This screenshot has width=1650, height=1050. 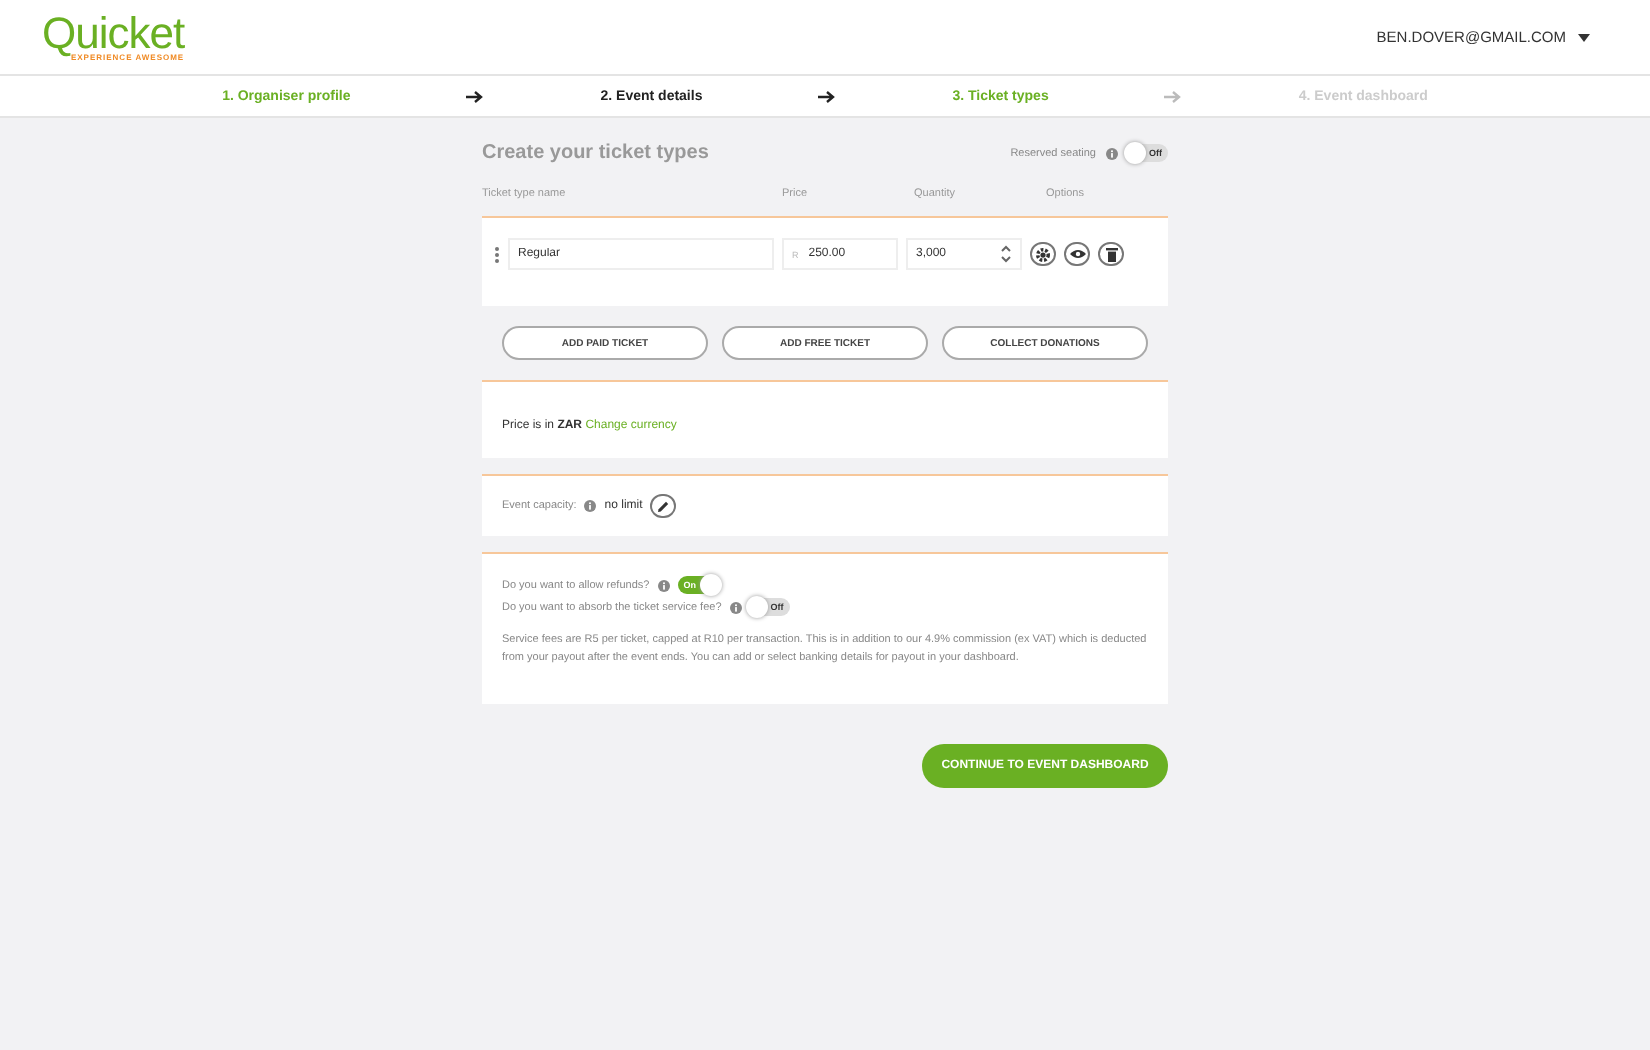 I want to click on gear-icon, so click(x=1043, y=254).